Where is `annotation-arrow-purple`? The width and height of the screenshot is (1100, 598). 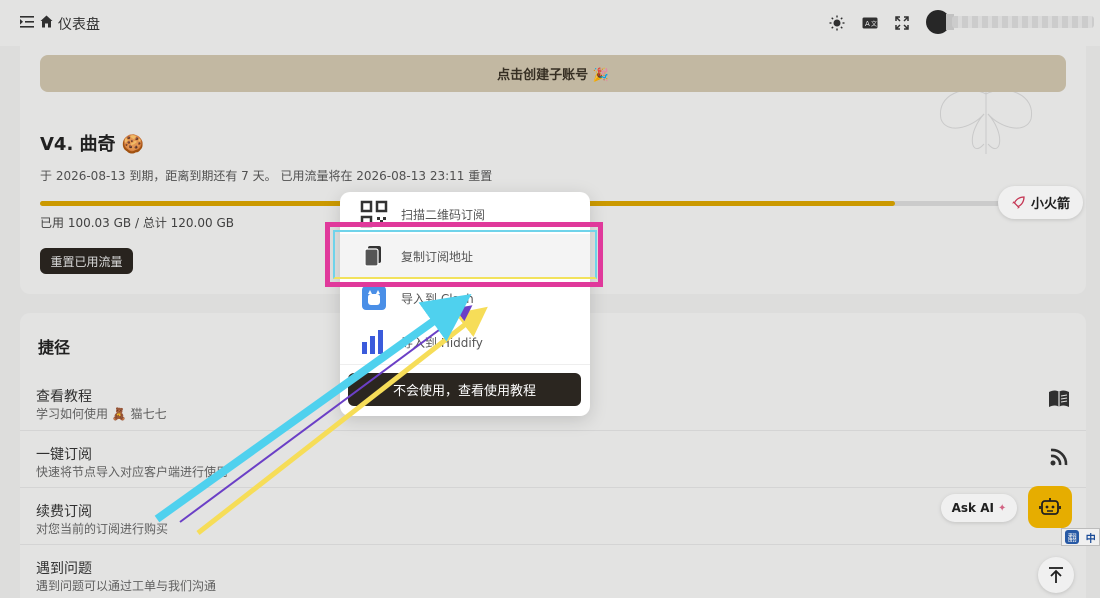
annotation-arrow-purple is located at coordinates (326, 414).